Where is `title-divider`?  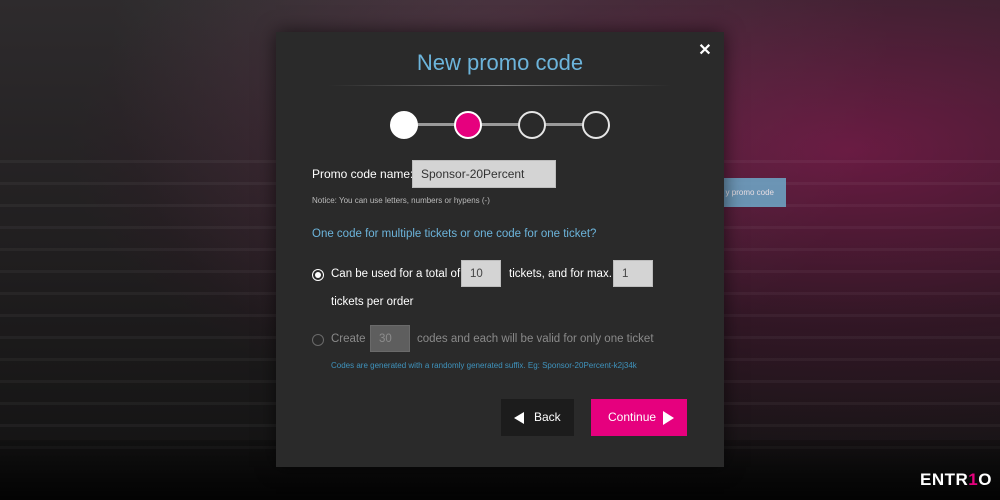 title-divider is located at coordinates (500, 85).